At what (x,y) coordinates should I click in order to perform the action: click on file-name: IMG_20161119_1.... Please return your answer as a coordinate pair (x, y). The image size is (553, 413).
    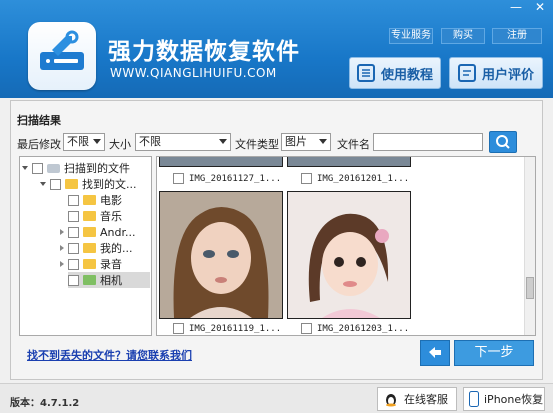
    Looking at the image, I should click on (235, 328).